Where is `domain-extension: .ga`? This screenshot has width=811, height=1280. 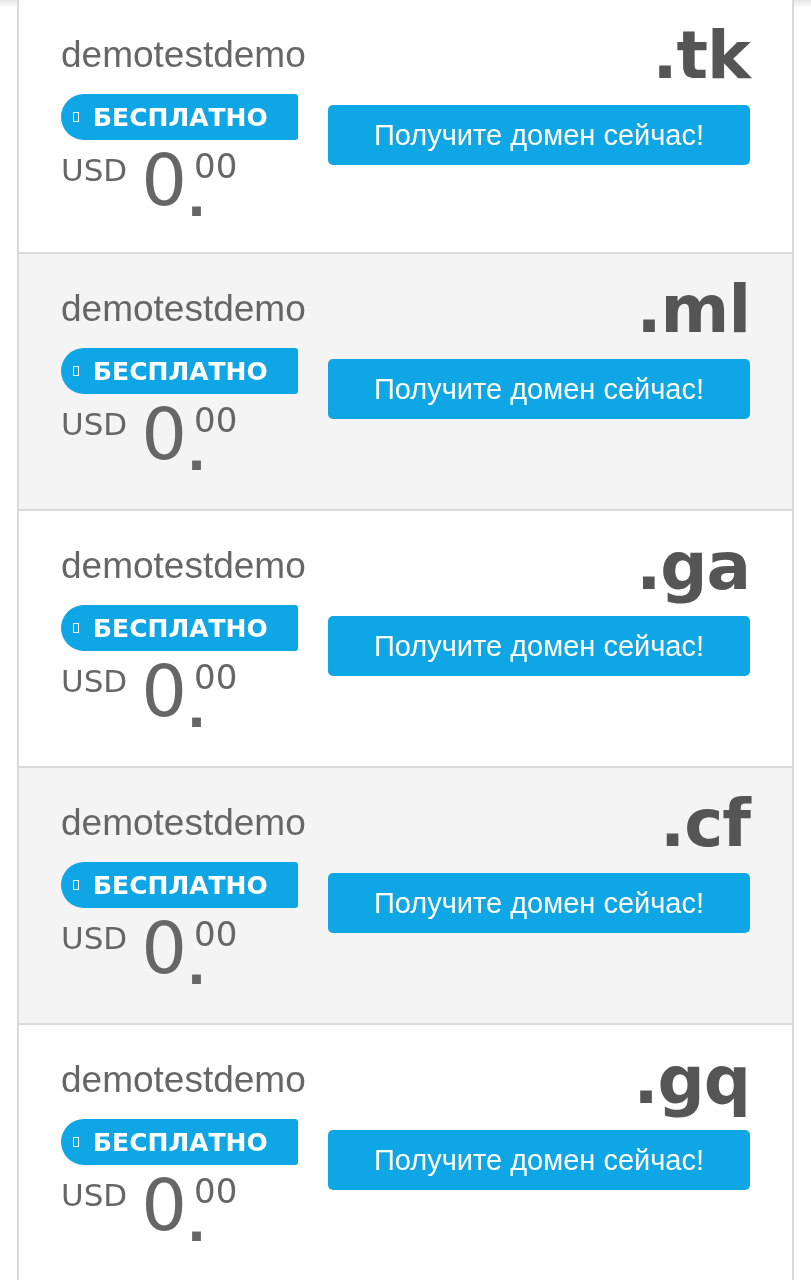
domain-extension: .ga is located at coordinates (693, 567).